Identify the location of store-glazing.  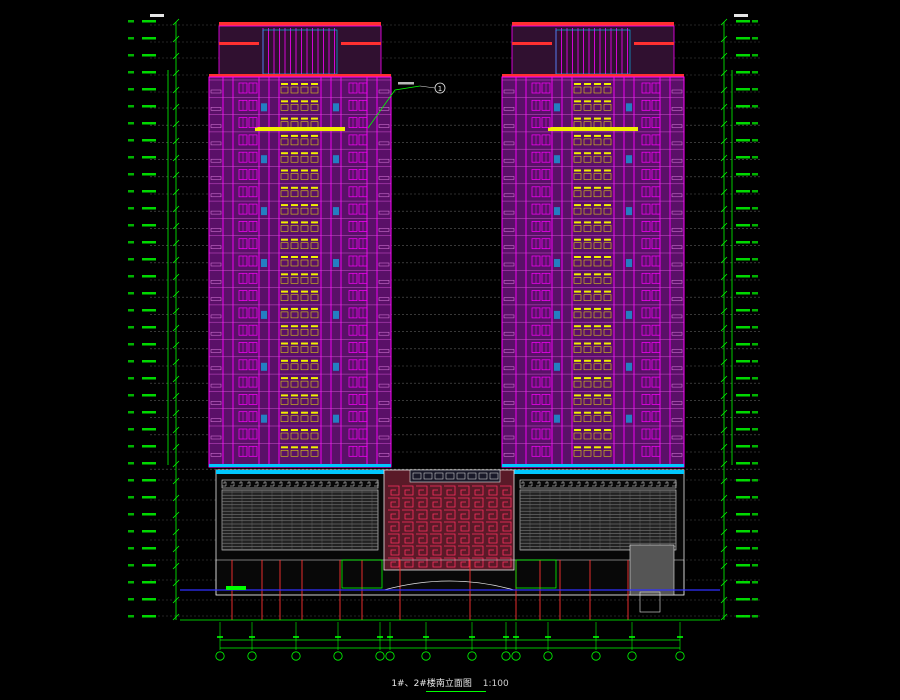
(652, 570).